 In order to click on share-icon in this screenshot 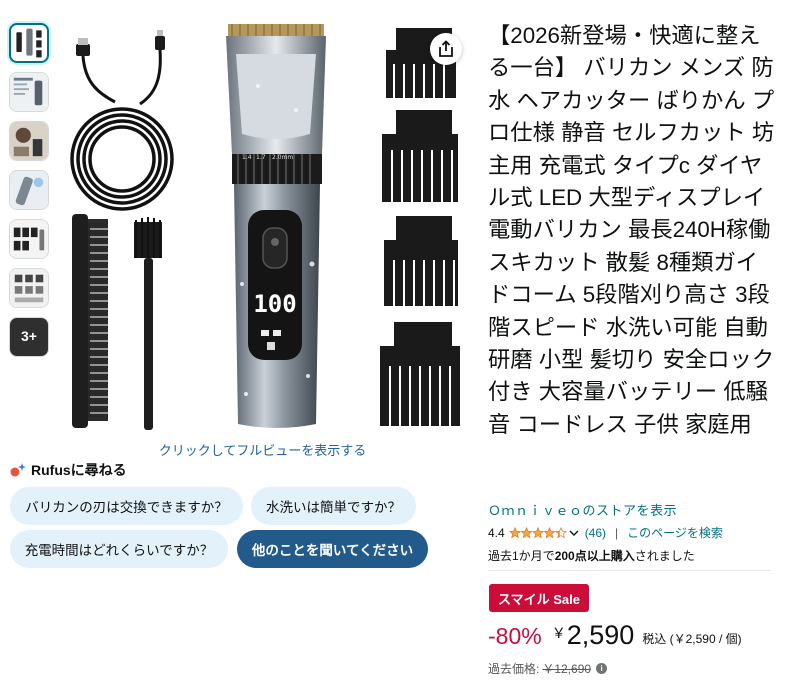, I will do `click(446, 48)`.